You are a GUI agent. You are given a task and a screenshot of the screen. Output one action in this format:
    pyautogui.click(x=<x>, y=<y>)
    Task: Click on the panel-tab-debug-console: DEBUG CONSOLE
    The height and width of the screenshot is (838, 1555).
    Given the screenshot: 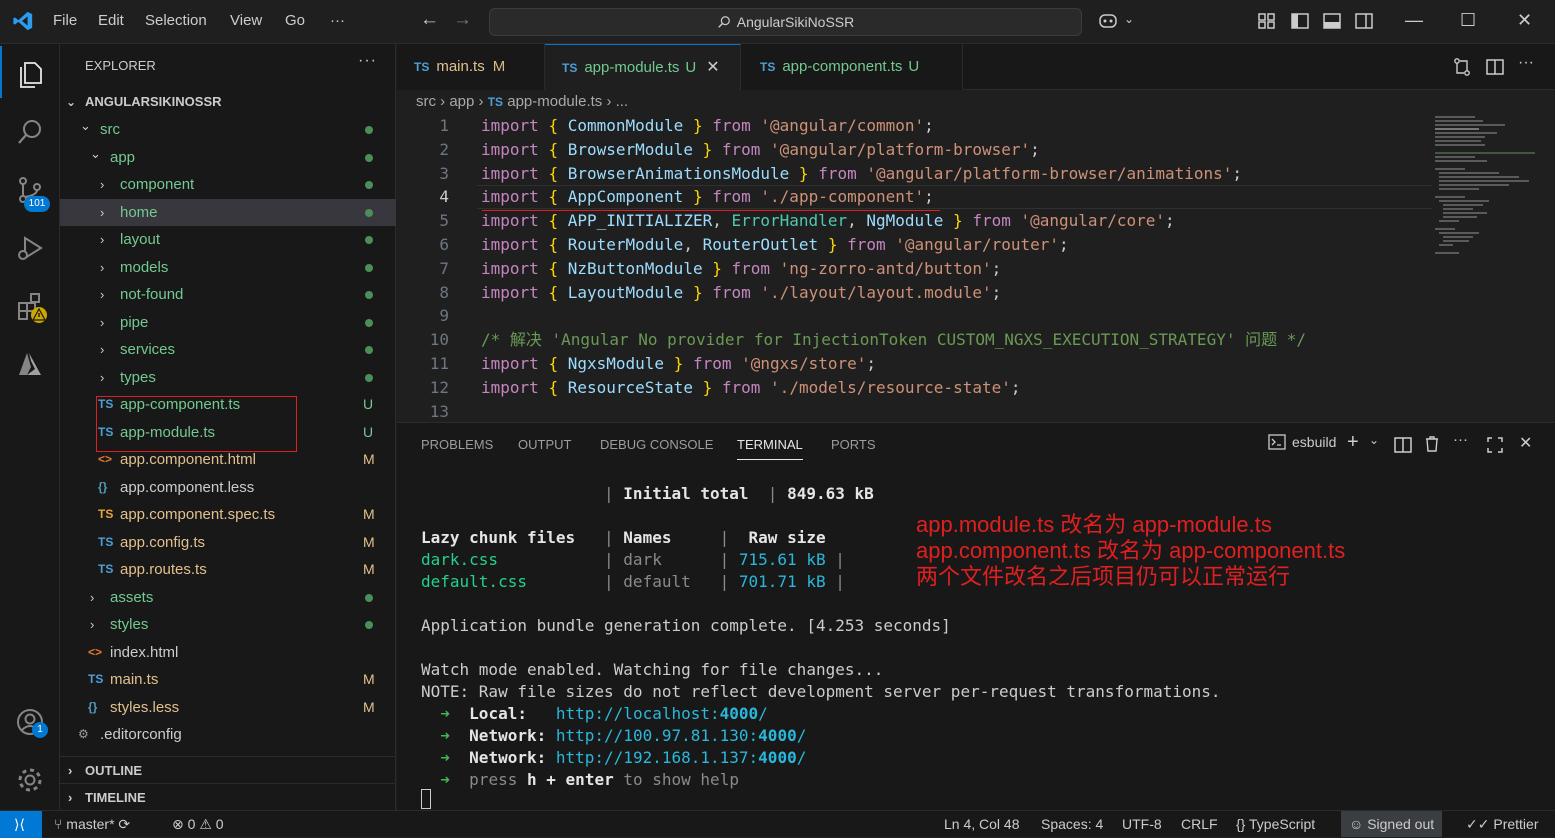 What is the action you would take?
    pyautogui.click(x=656, y=444)
    